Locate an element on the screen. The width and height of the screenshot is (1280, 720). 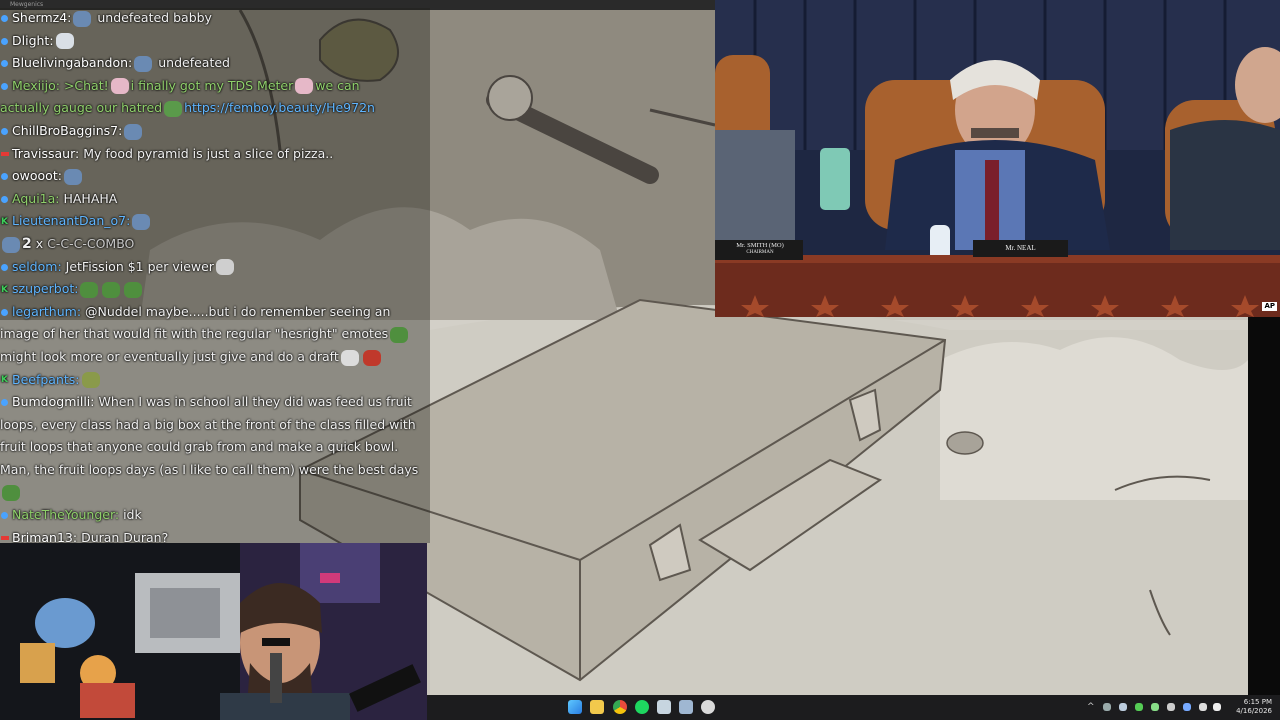
chat-username: Travissaur is located at coordinates (43, 153).